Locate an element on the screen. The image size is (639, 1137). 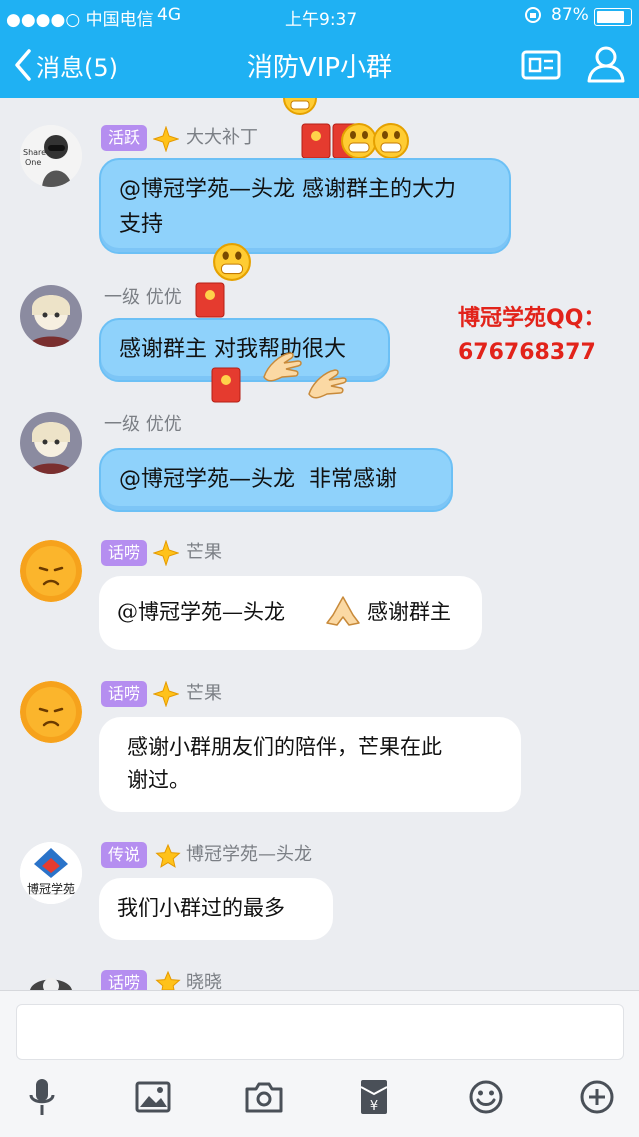
message-text: @博冠学苑—头龙 is located at coordinates (201, 612).